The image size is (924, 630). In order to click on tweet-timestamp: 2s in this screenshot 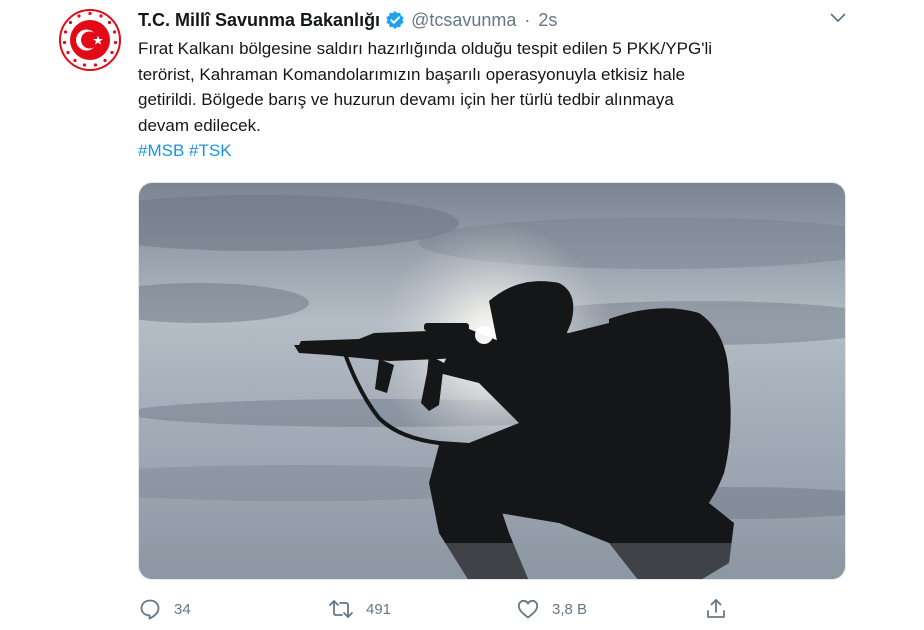, I will do `click(547, 20)`.